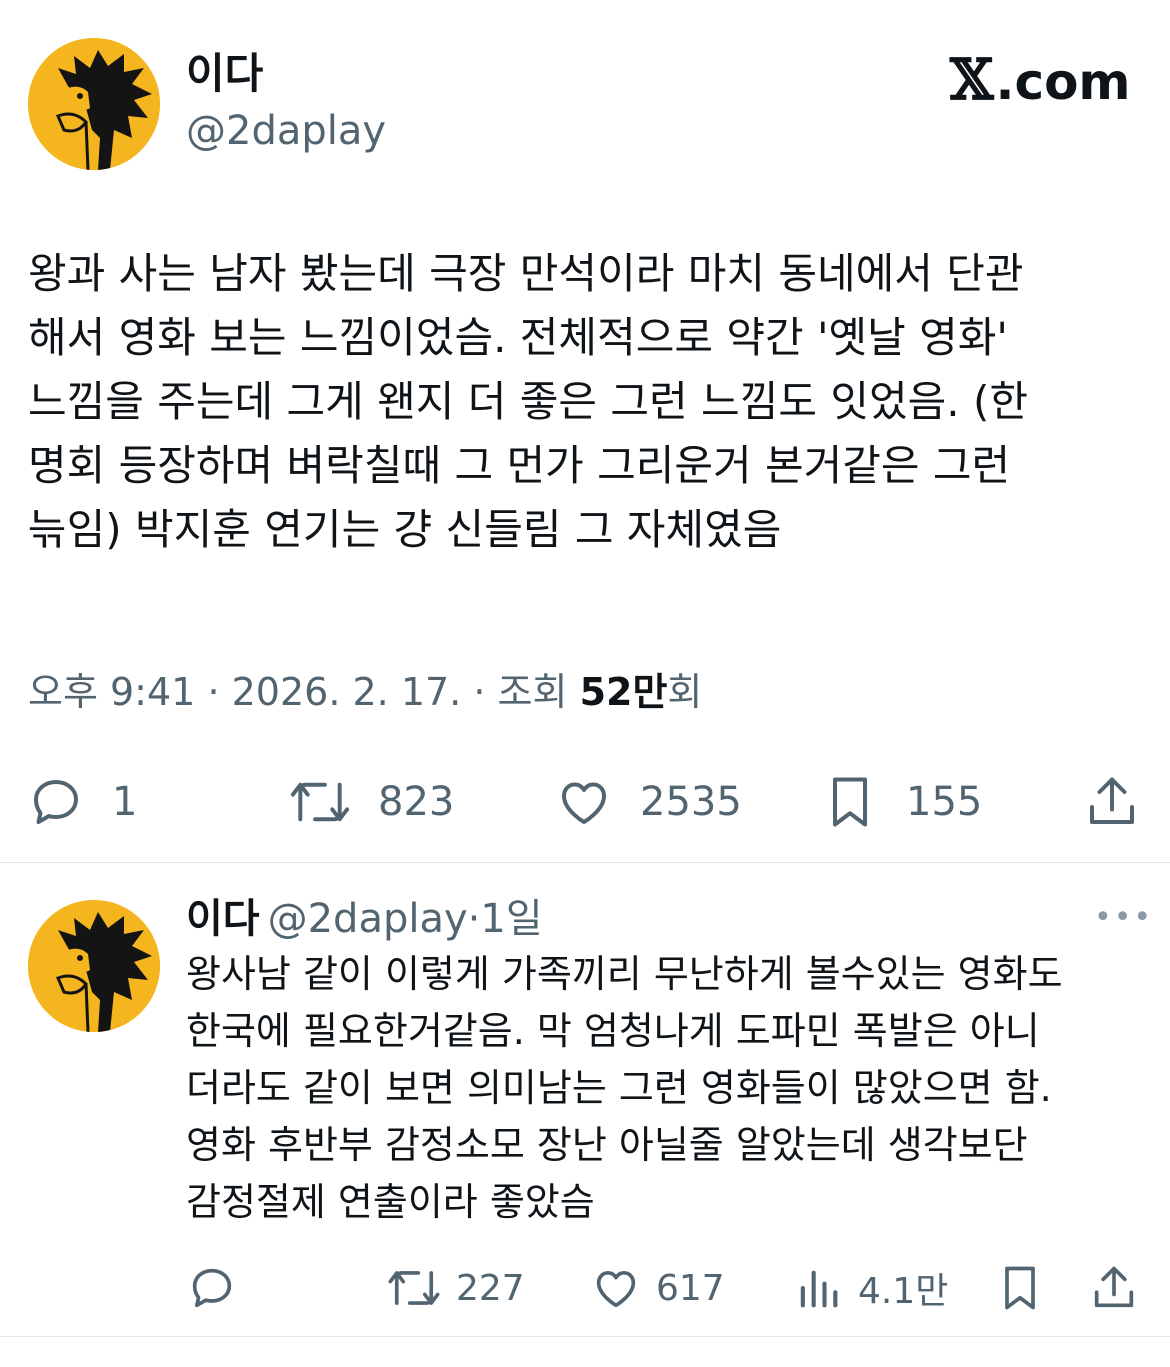 This screenshot has height=1367, width=1170. I want to click on repost-count: 823, so click(416, 802).